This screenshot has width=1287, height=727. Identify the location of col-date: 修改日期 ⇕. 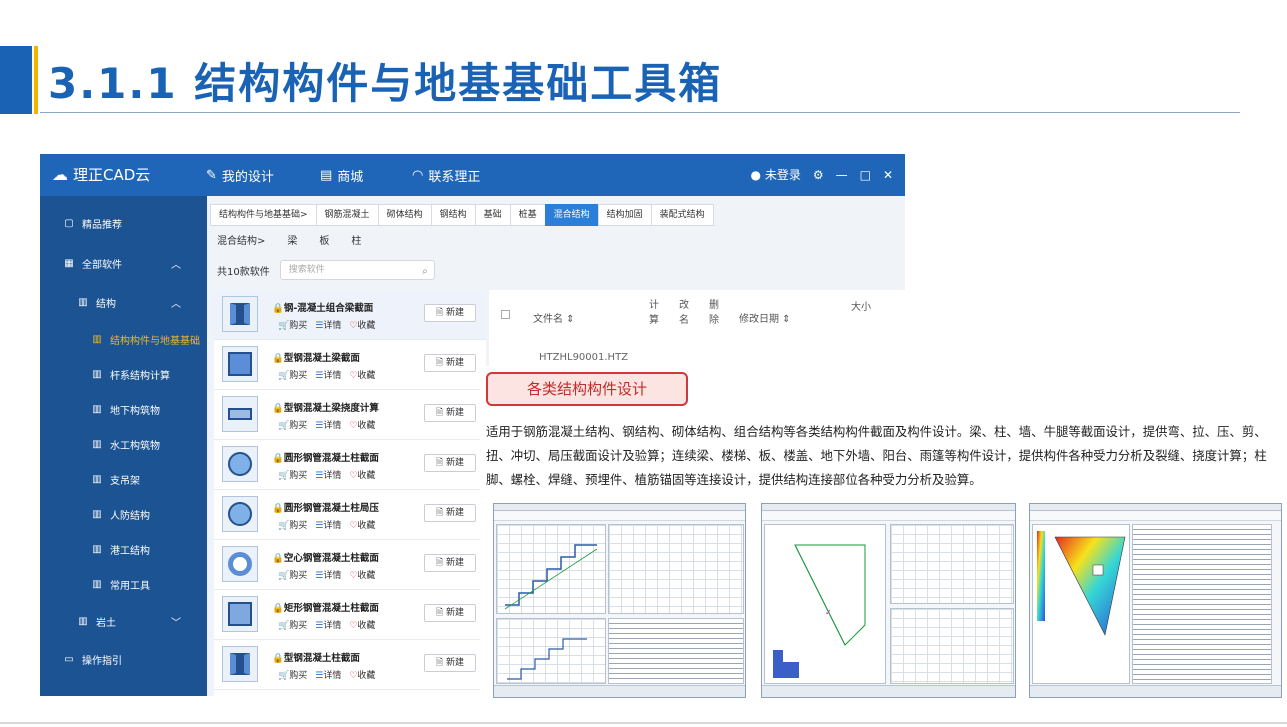
(765, 317).